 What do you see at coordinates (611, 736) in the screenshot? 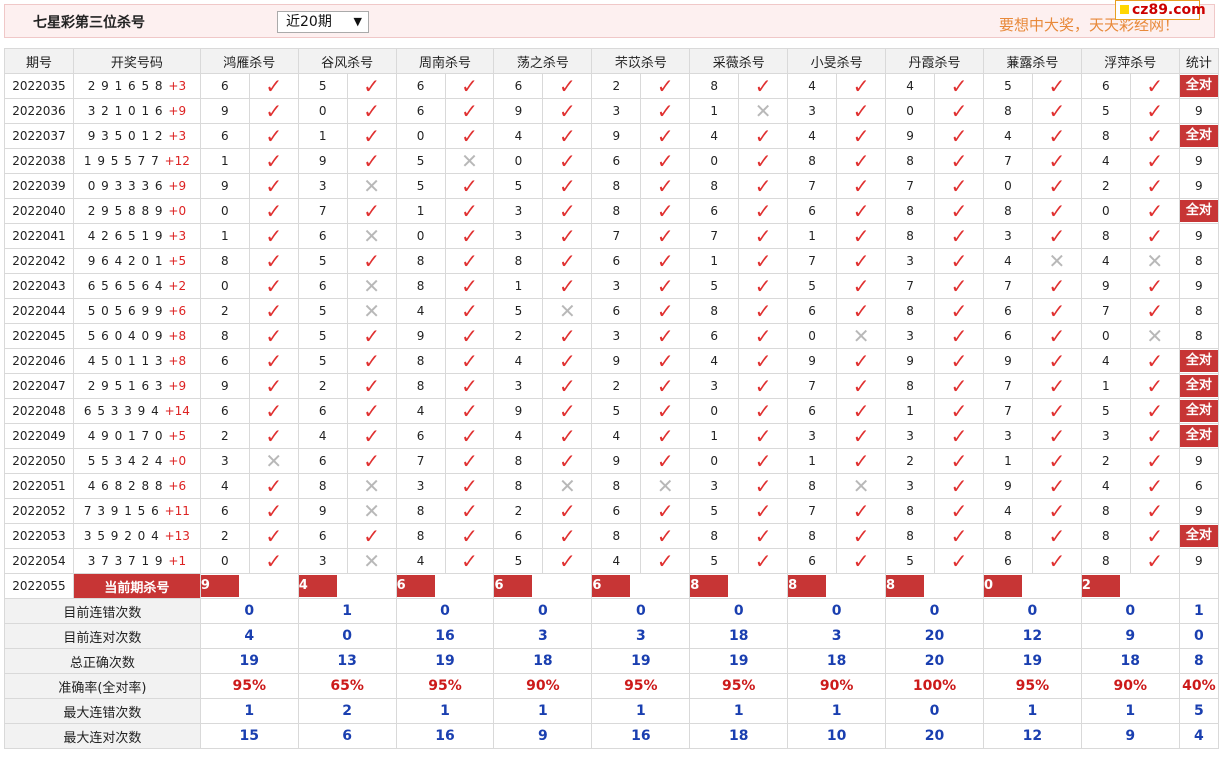
I see `summary-row: 最大连对次数 15 6 16 9 16 18 10 20 12 9 4` at bounding box center [611, 736].